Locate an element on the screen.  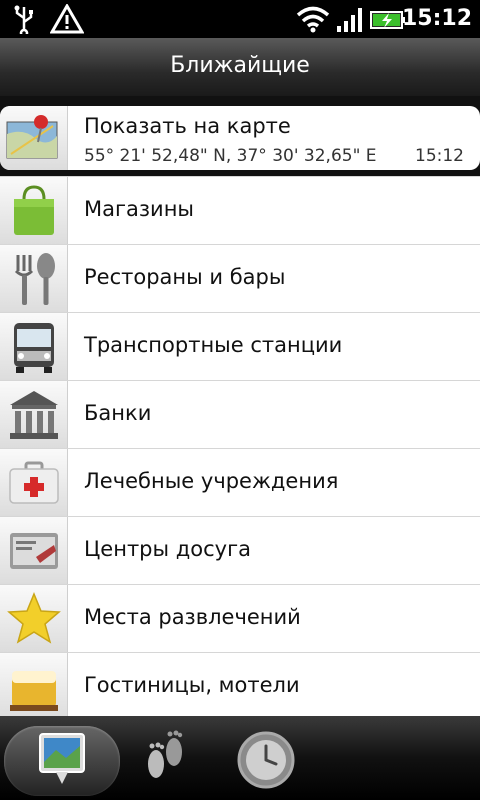
category-label: Банки is located at coordinates (118, 413).